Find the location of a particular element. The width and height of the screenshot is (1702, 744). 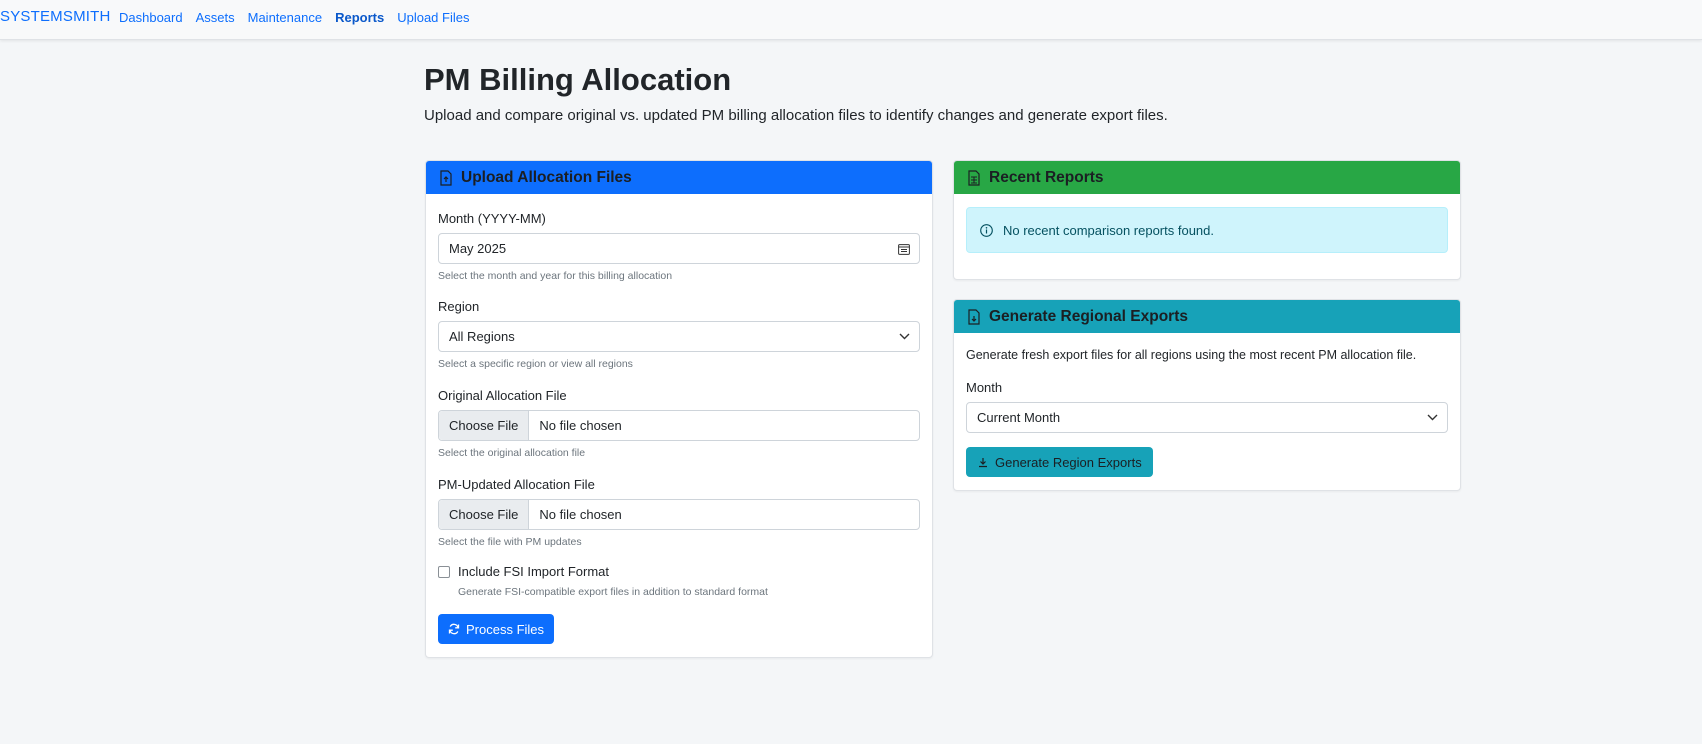

nav-link-upload-files: Upload Files is located at coordinates (433, 17).